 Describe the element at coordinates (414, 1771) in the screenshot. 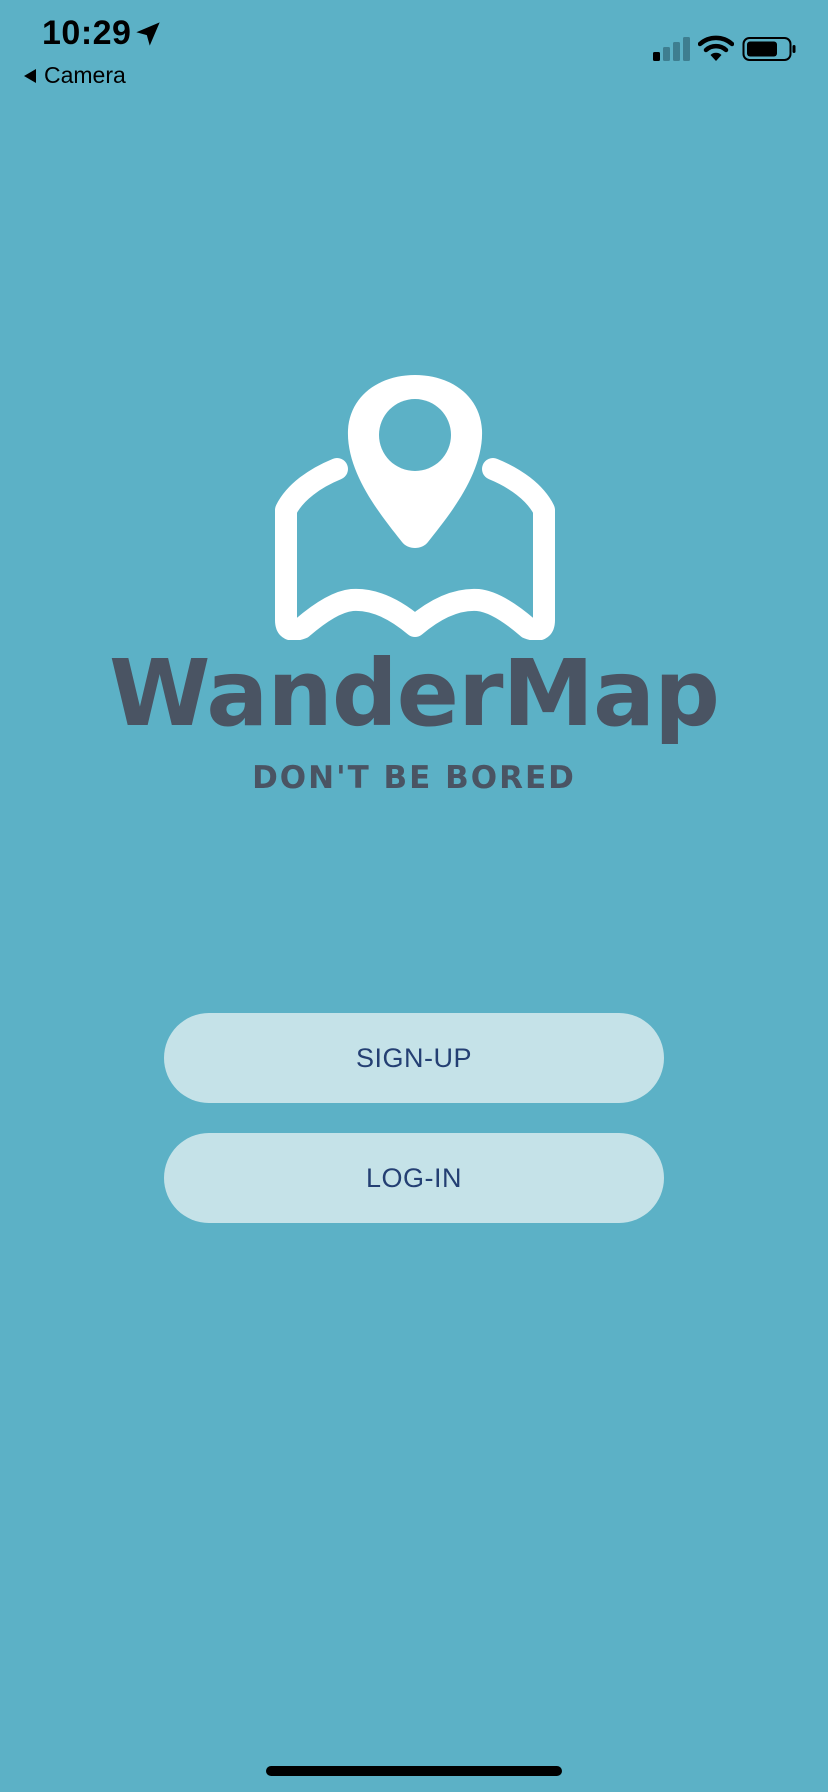

I see `home-indicator` at that location.